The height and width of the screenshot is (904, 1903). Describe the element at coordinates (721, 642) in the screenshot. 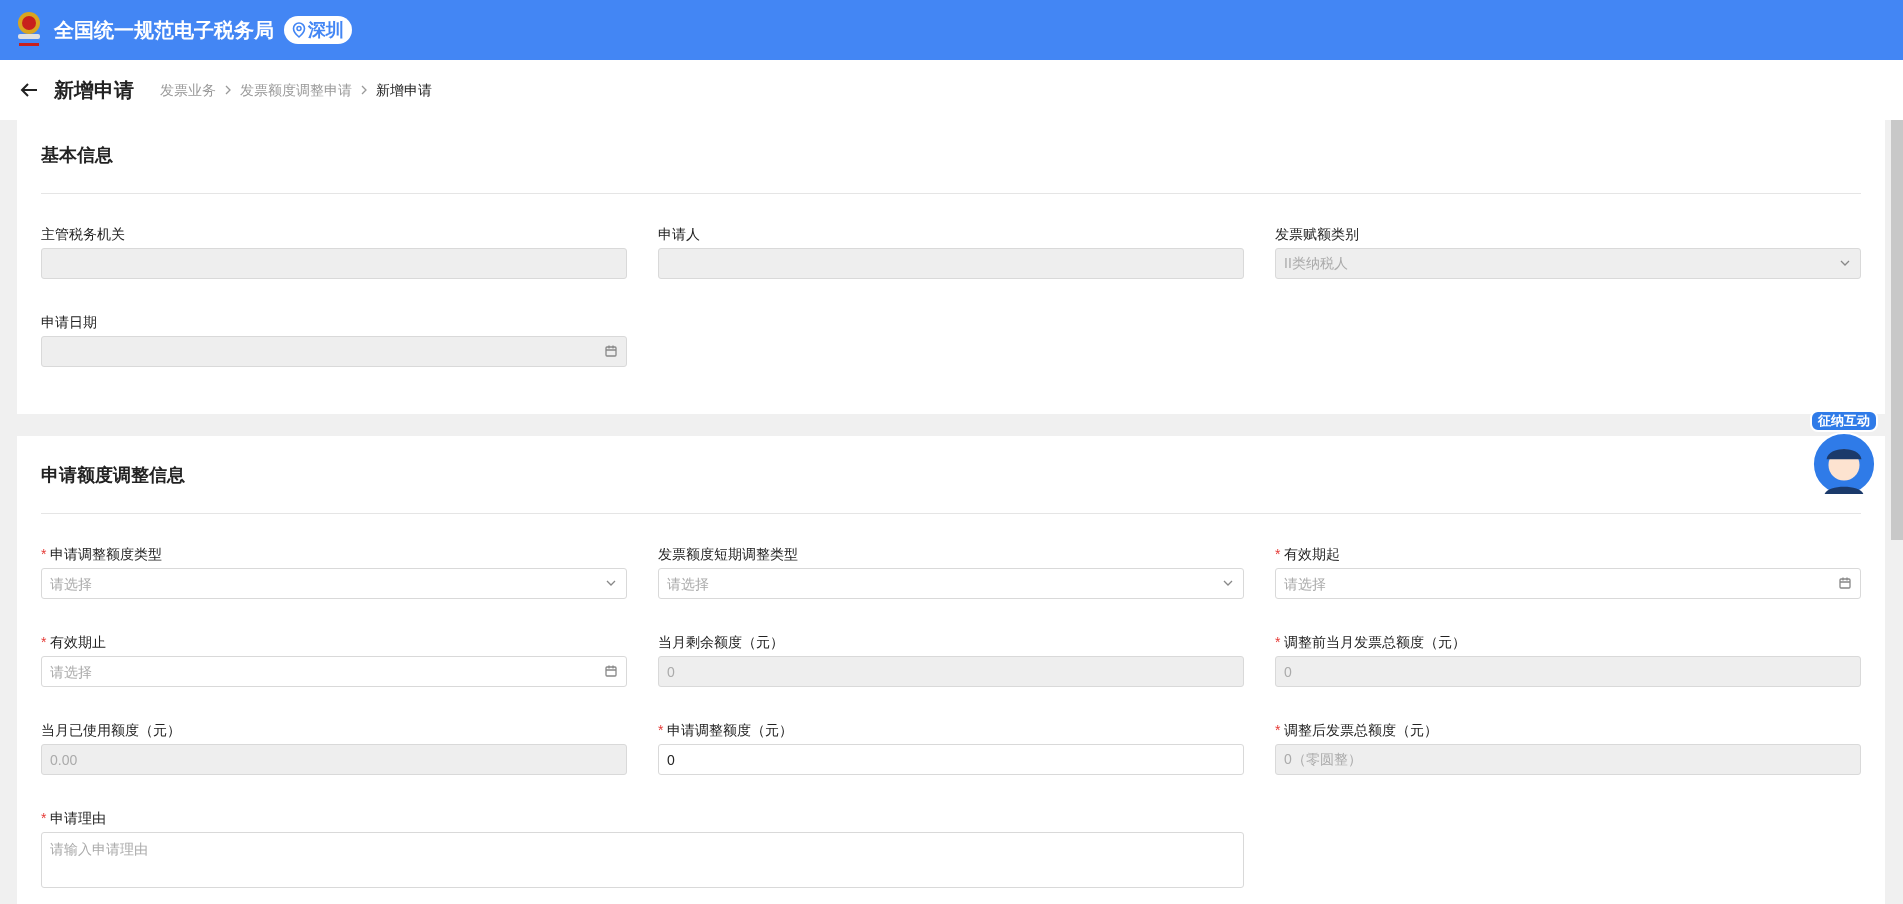

I see `field-label: 当月剩余额度（元）` at that location.